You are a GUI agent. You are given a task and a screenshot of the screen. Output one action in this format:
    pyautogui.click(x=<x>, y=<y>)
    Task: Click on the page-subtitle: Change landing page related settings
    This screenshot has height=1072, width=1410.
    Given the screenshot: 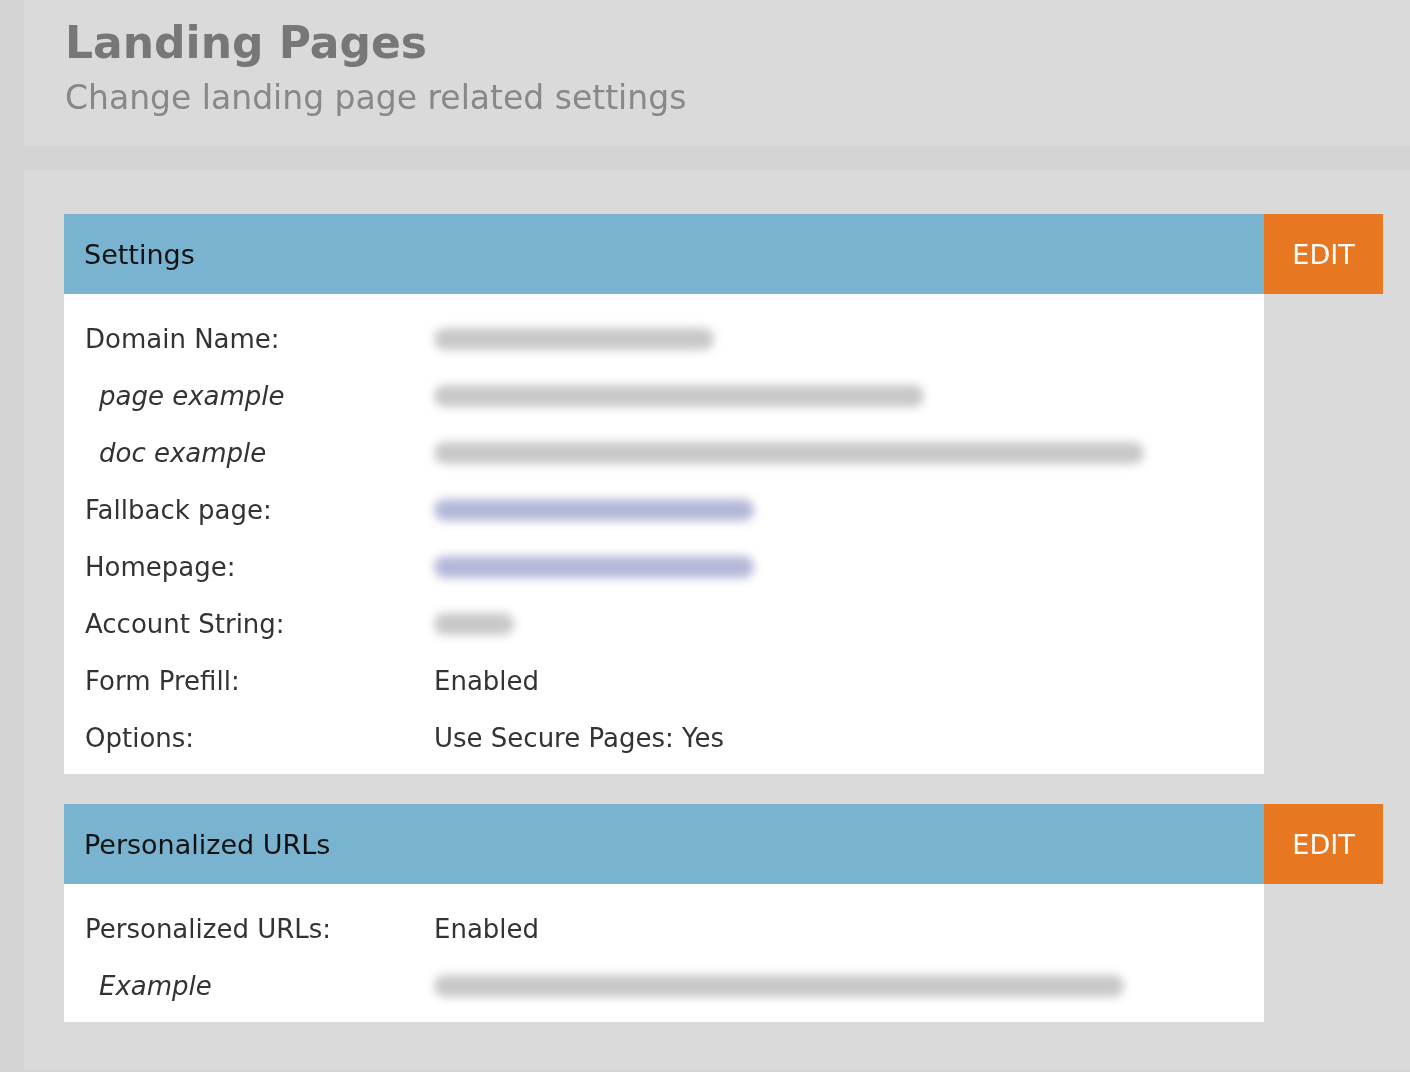 What is the action you would take?
    pyautogui.click(x=376, y=98)
    